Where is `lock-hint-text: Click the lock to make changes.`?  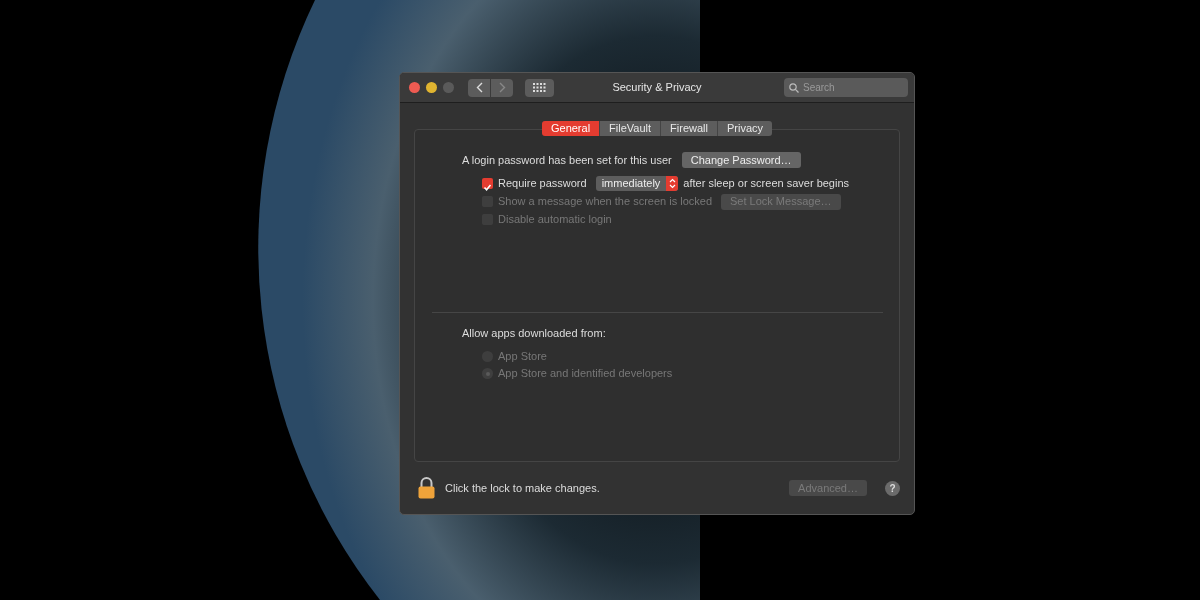
lock-hint-text: Click the lock to make changes. is located at coordinates (522, 488).